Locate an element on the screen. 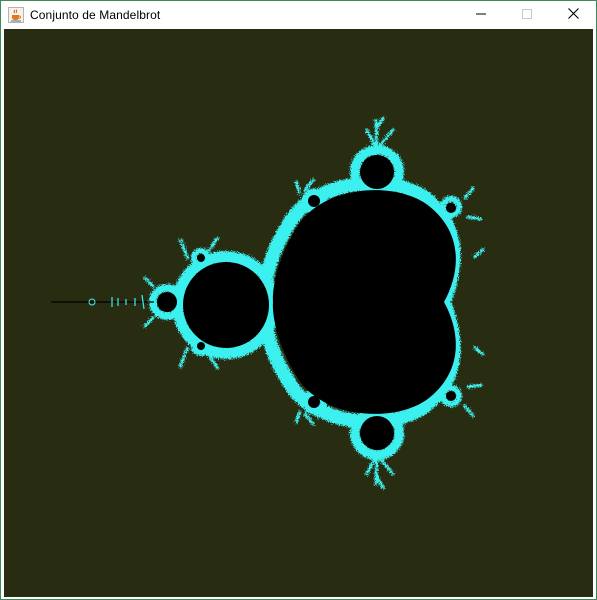 The width and height of the screenshot is (597, 600). real-axis-filament is located at coordinates (102, 302).